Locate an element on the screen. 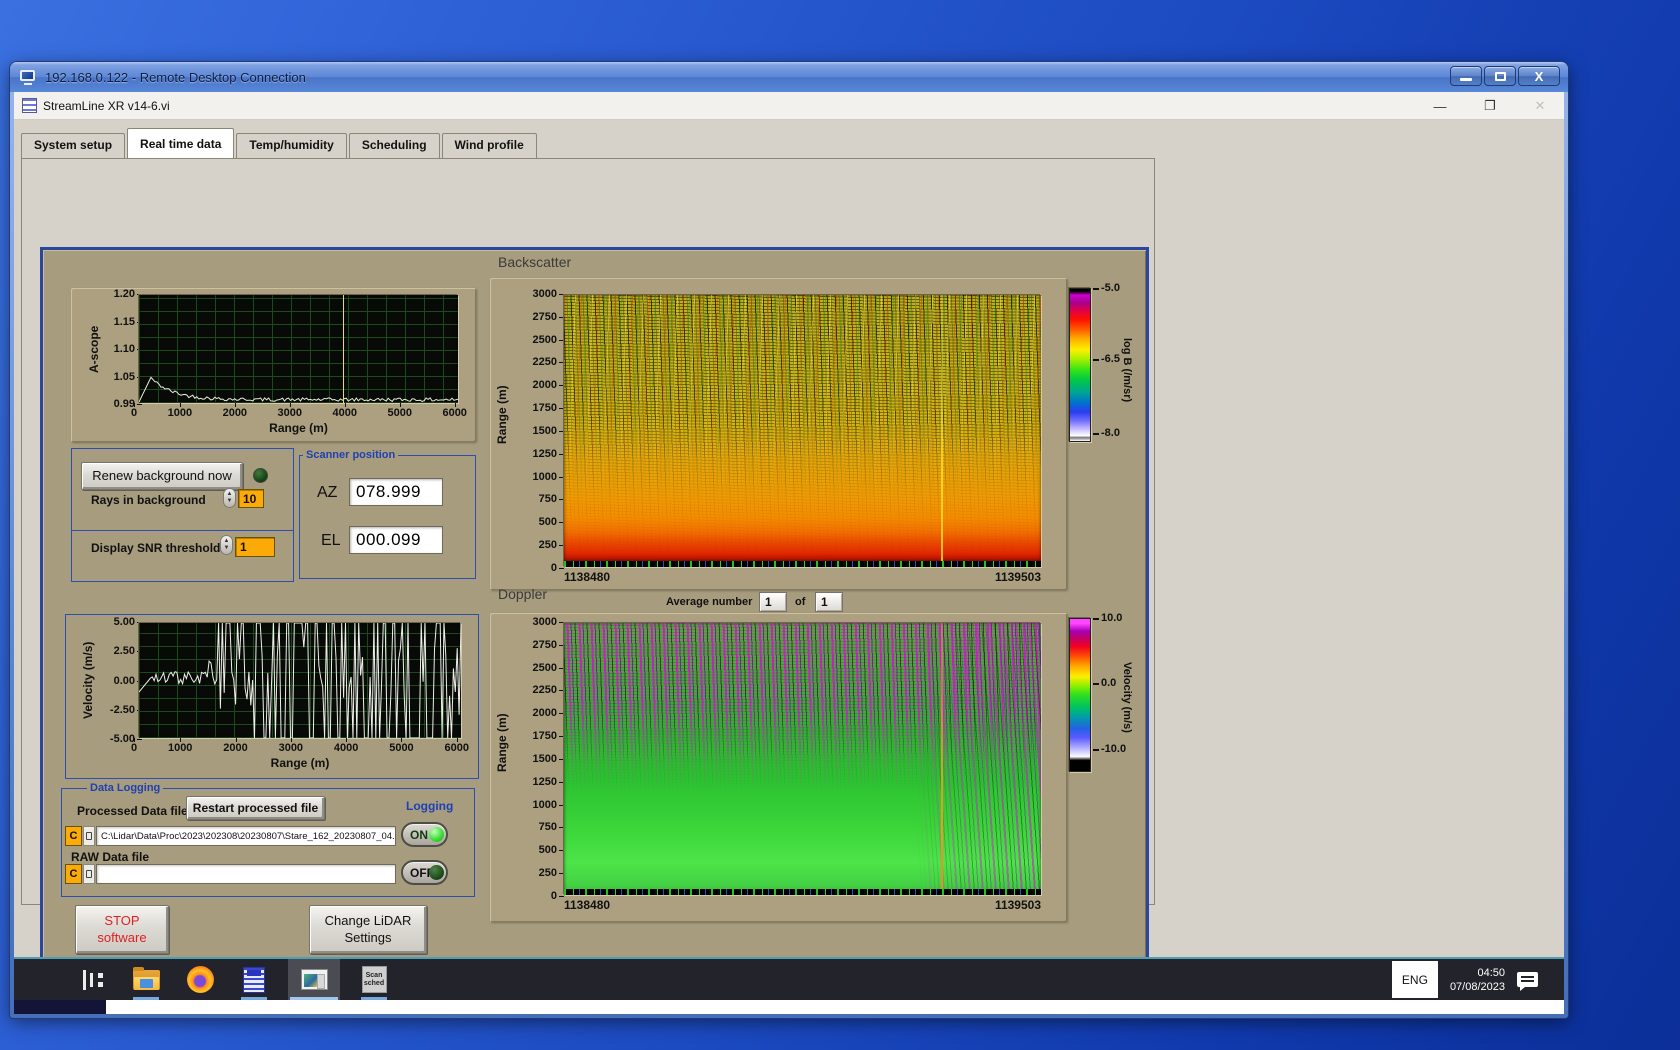  doppler-x-end: 1139503 is located at coordinates (1017, 905).